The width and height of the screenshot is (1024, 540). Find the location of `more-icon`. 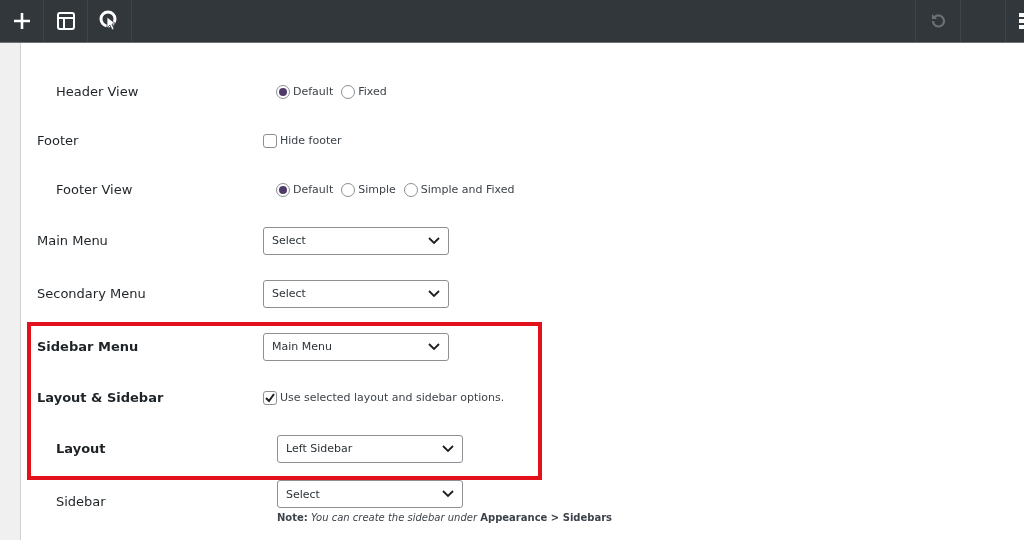

more-icon is located at coordinates (1021, 21).